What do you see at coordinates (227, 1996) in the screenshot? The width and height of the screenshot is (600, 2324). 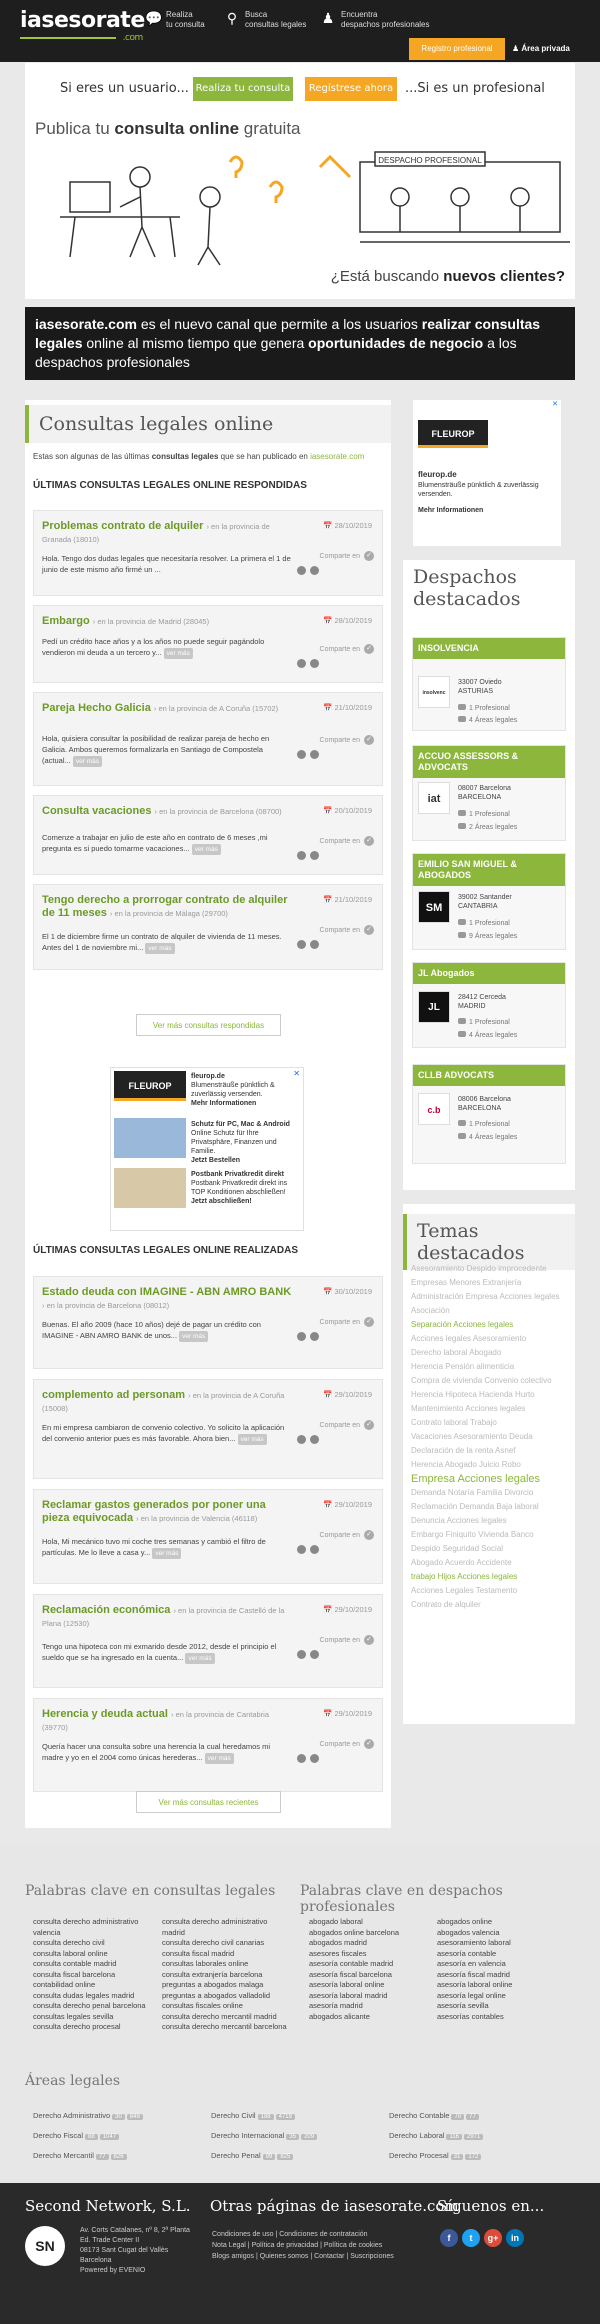 I see `keyword-link: preguntas a abogados valladolid` at bounding box center [227, 1996].